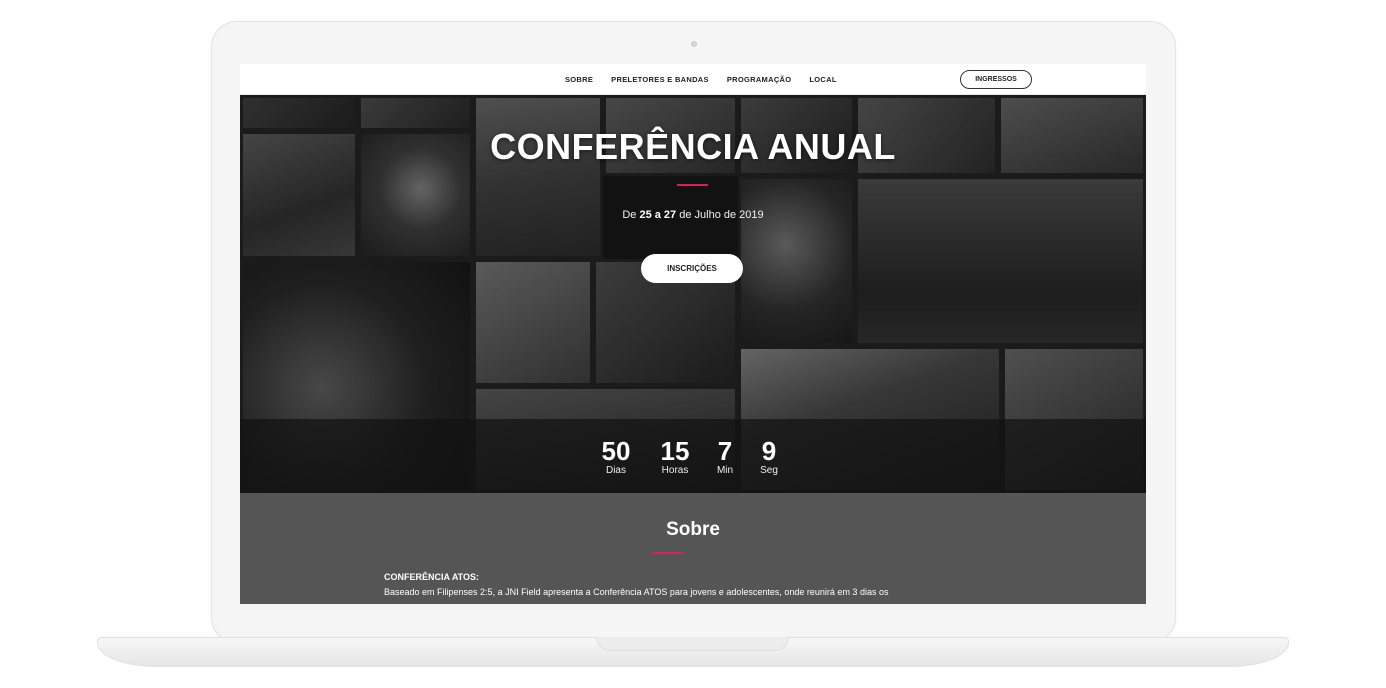 The width and height of the screenshot is (1386, 688). What do you see at coordinates (769, 451) in the screenshot?
I see `countdown-seconds-value: 9` at bounding box center [769, 451].